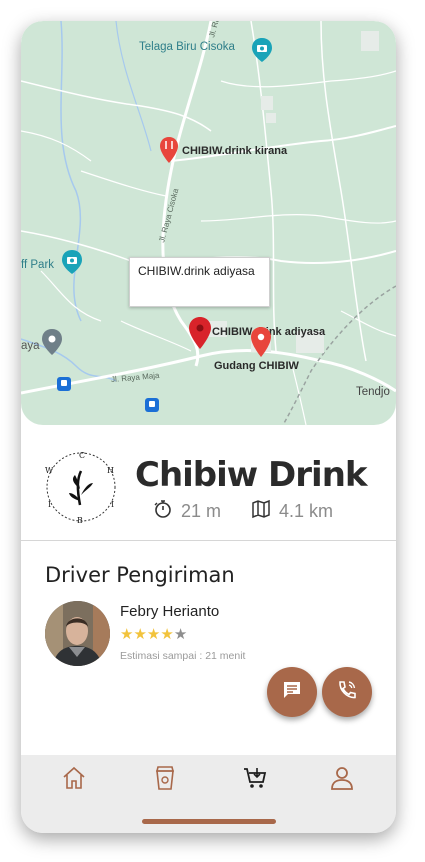 The image size is (425, 862). What do you see at coordinates (110, 470) in the screenshot?
I see `logo-letter: H` at bounding box center [110, 470].